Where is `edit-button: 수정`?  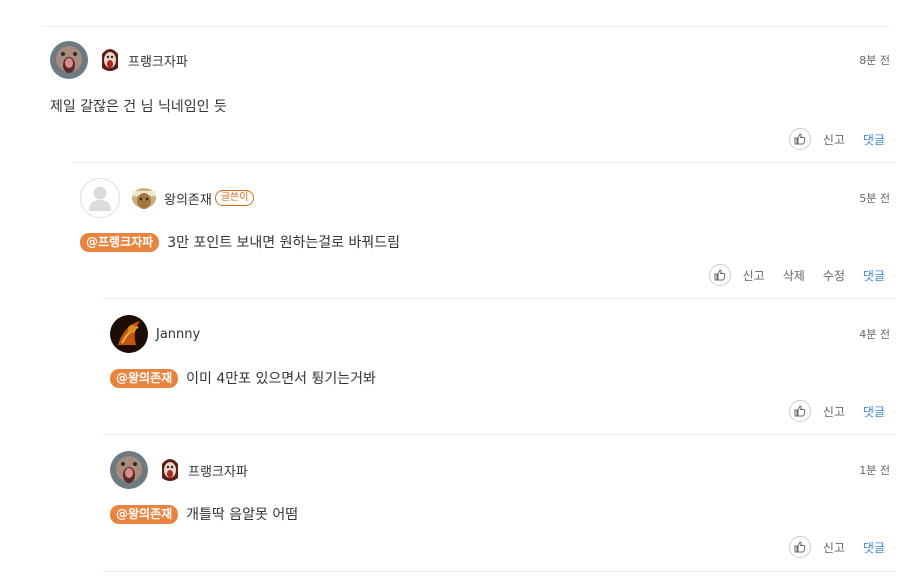 edit-button: 수정 is located at coordinates (834, 275).